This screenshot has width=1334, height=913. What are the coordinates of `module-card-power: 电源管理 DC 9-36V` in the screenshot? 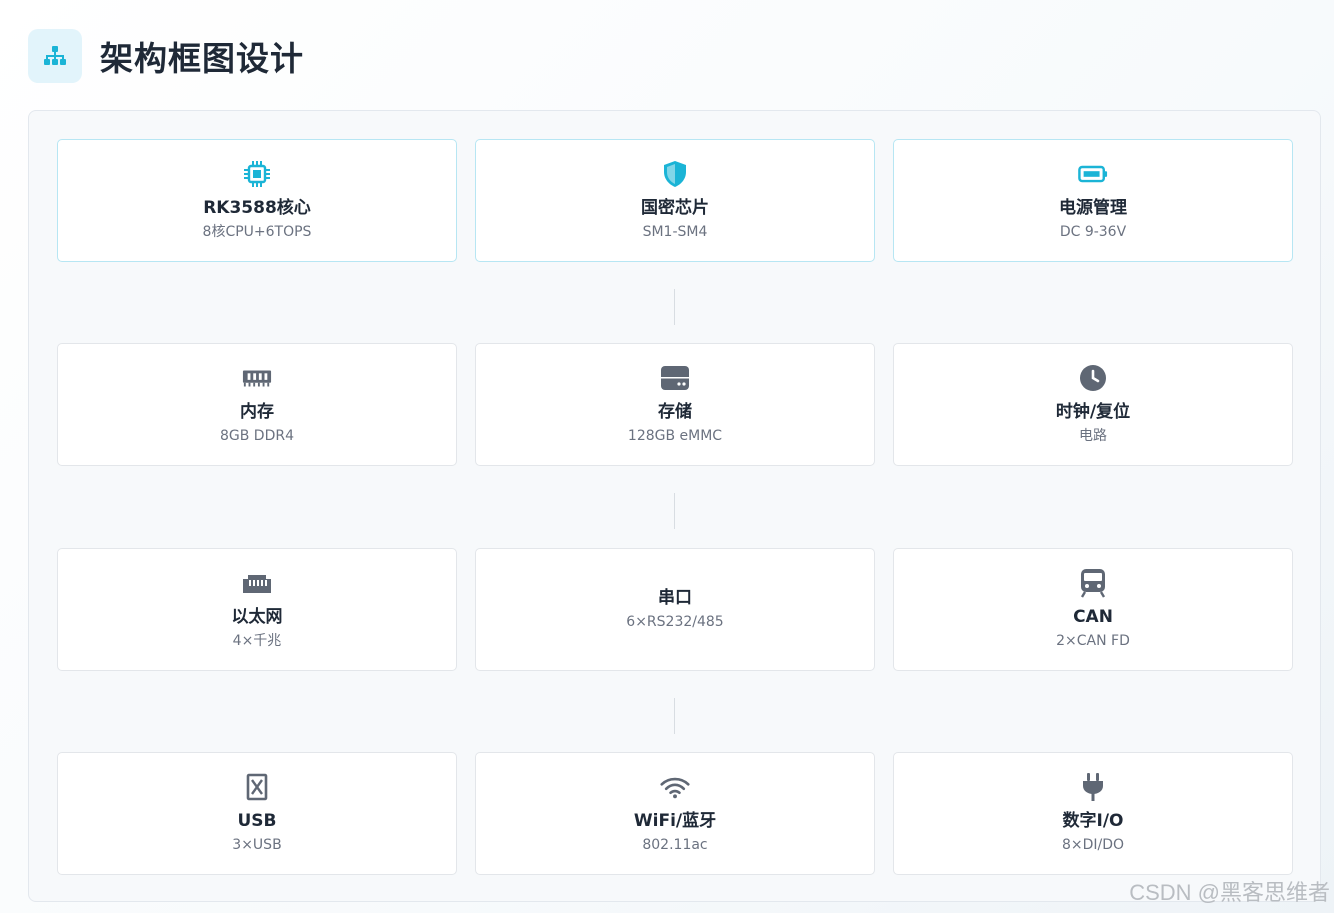 It's located at (1093, 200).